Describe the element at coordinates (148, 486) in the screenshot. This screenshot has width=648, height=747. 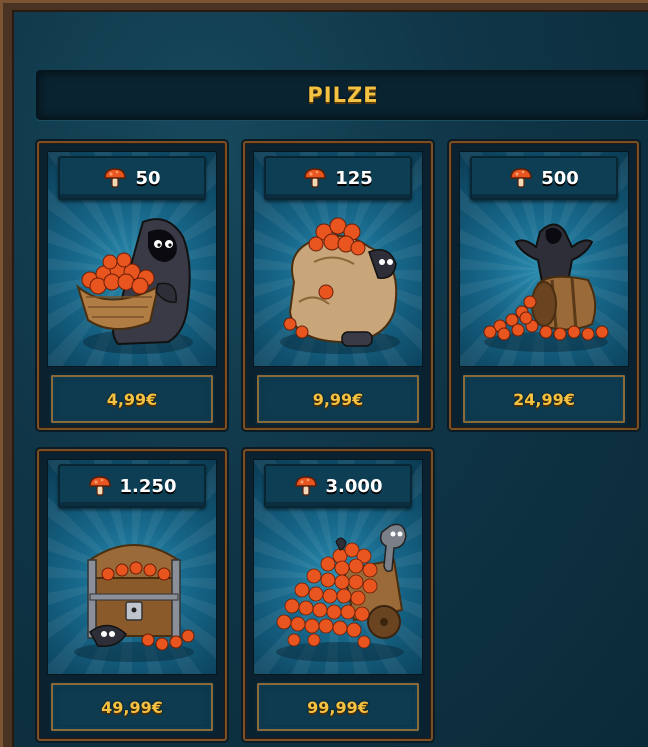
I see `quantity-label: 1.250` at that location.